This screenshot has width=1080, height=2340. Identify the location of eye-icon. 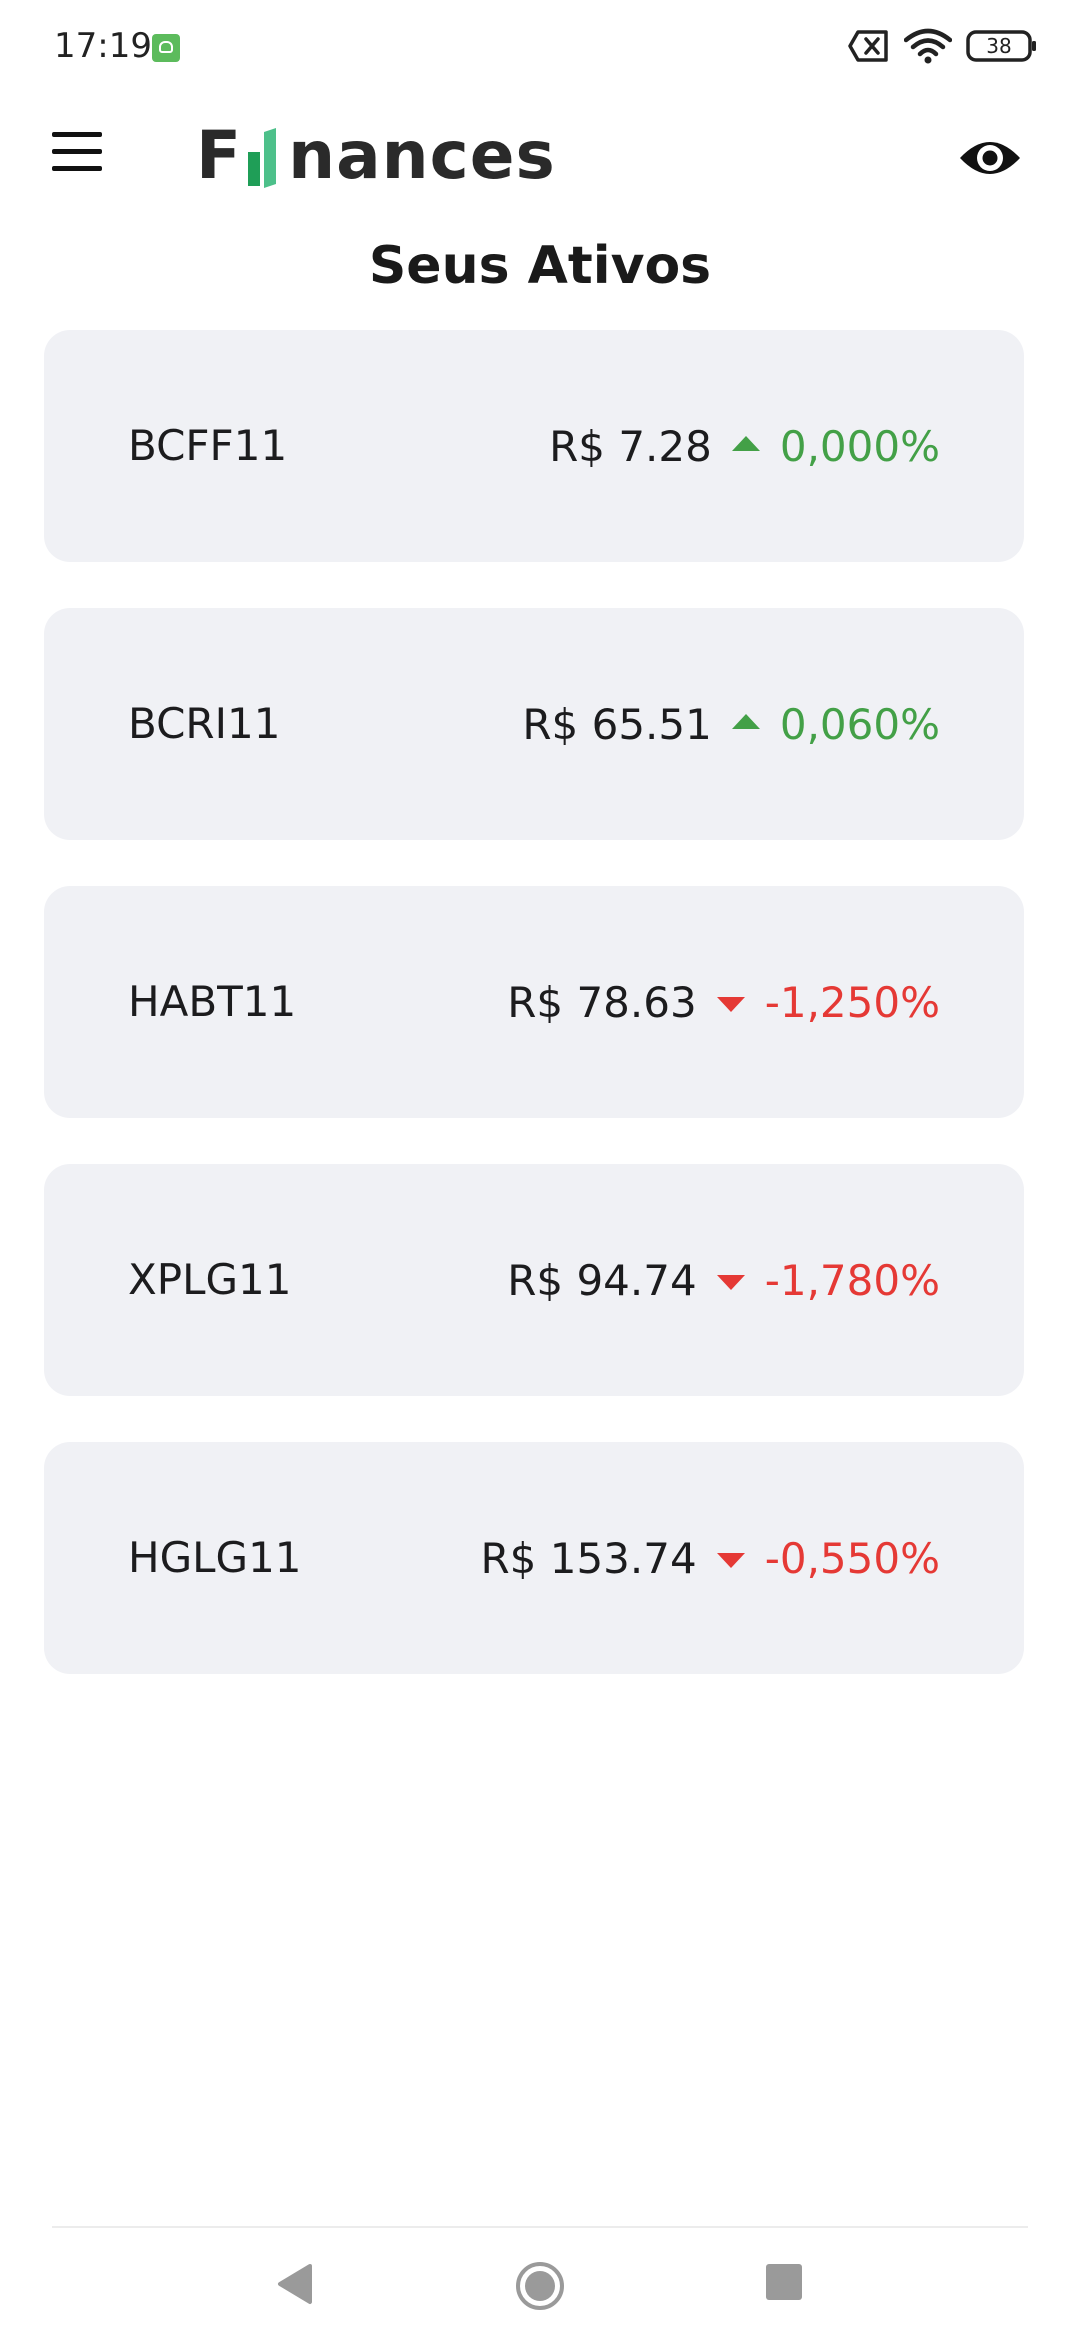
(990, 158).